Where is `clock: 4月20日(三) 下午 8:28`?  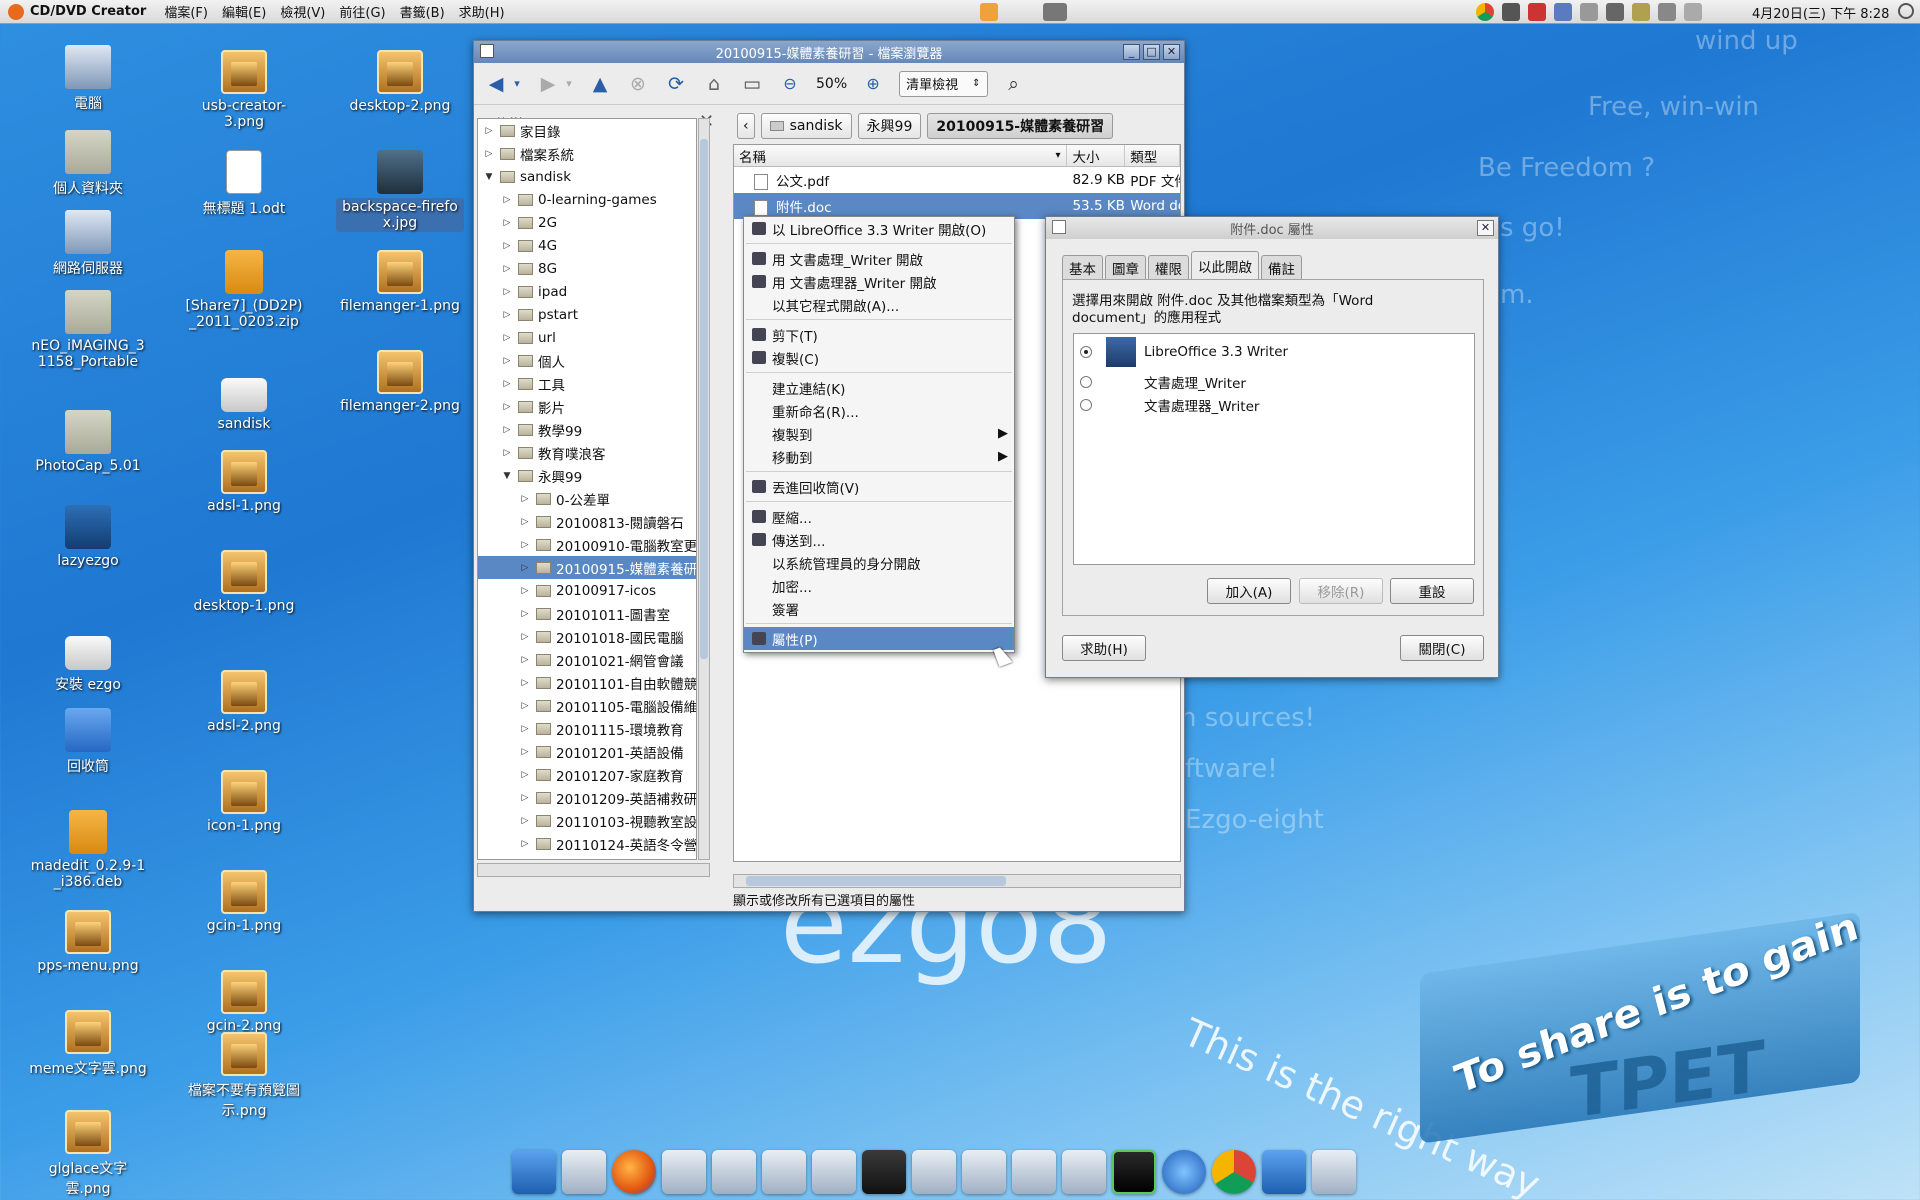 clock: 4月20日(三) 下午 8:28 is located at coordinates (1820, 12).